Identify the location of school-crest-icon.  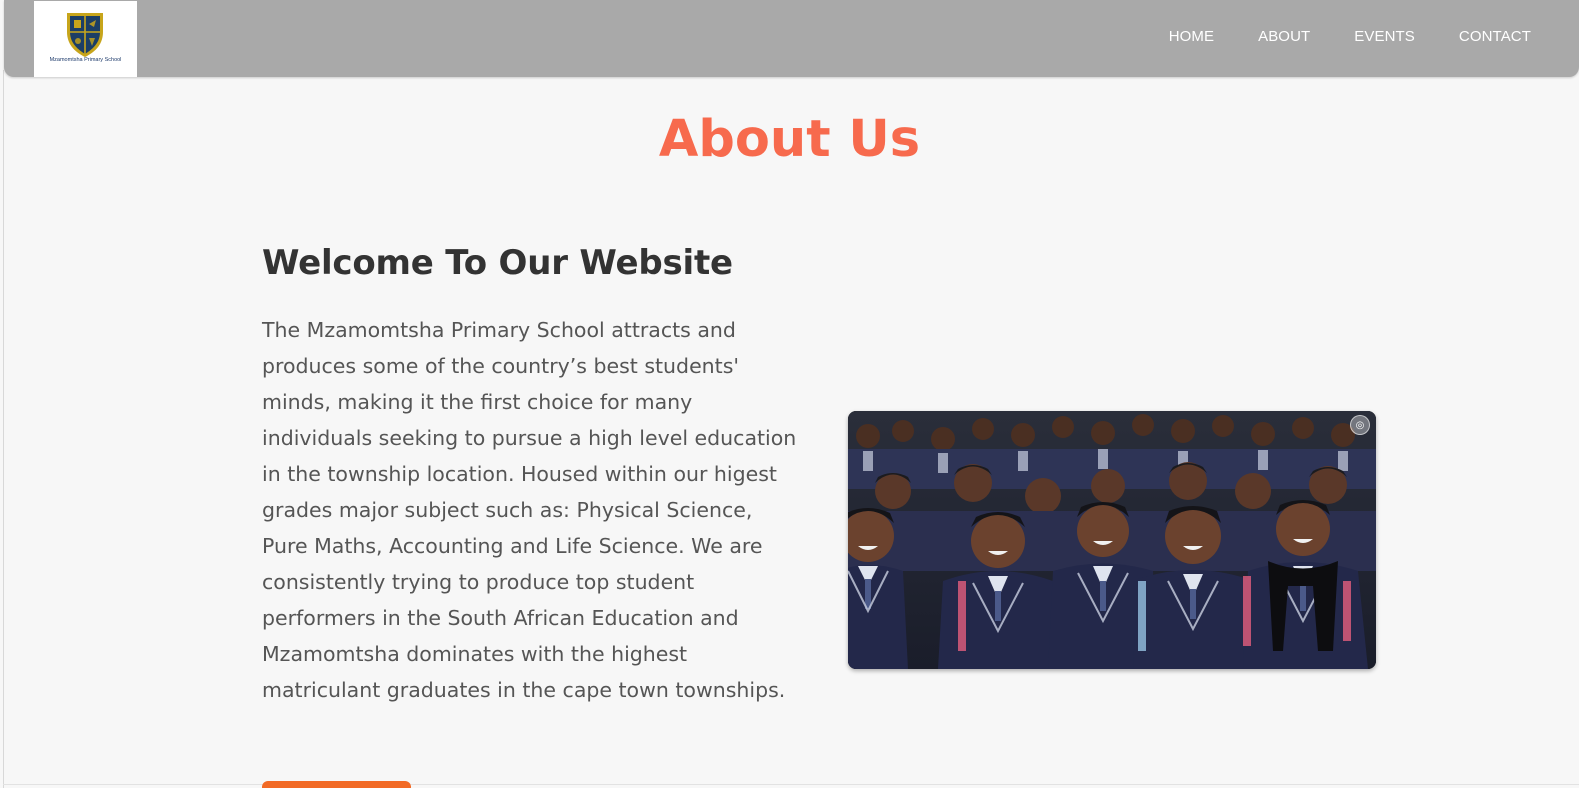
(85, 35).